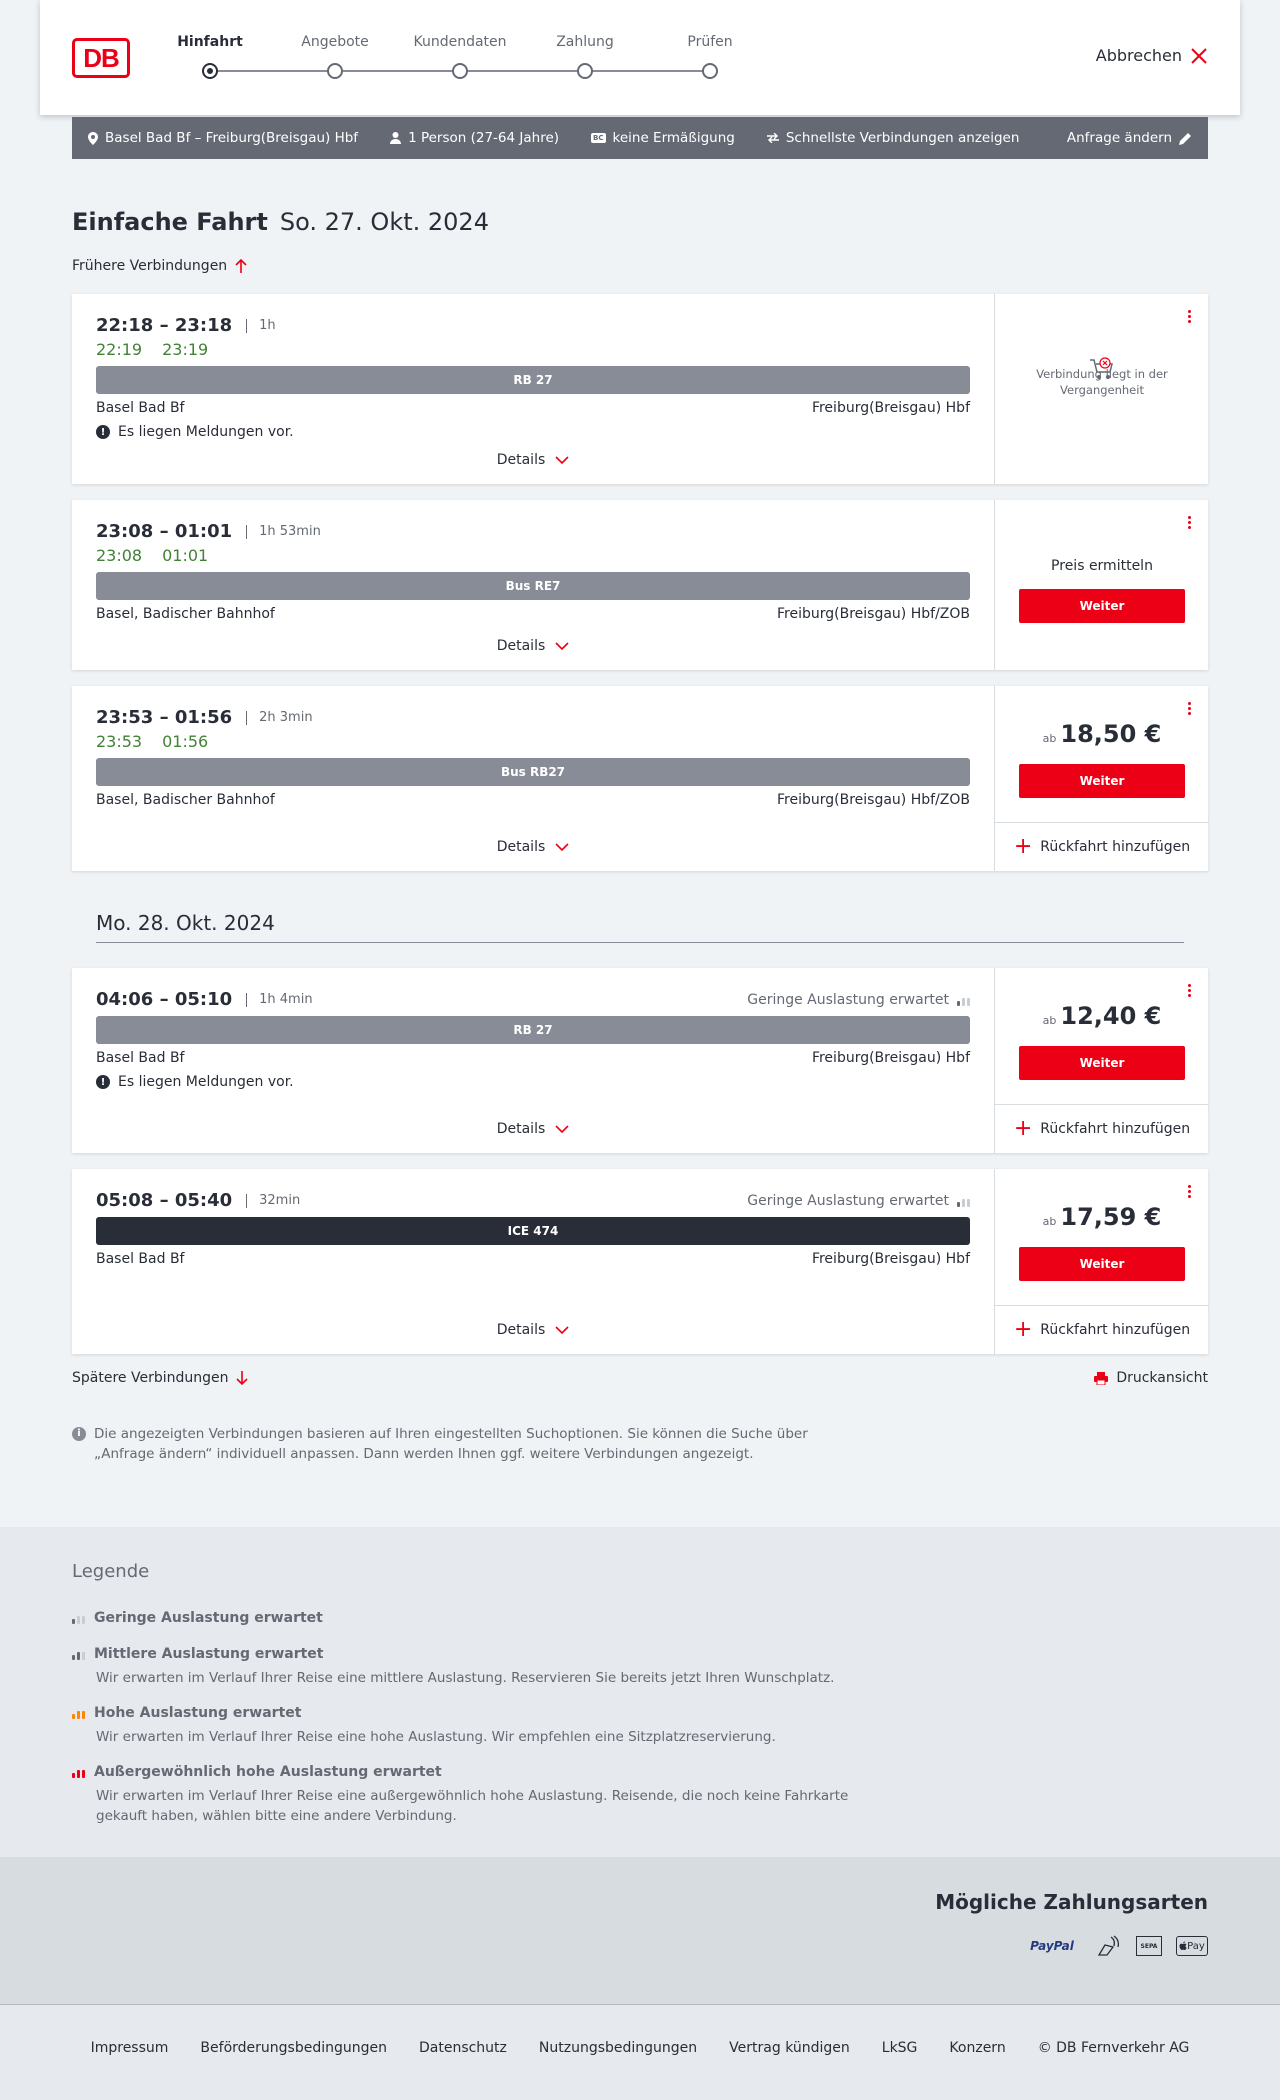  I want to click on price: ab 12,40 €, so click(1102, 1016).